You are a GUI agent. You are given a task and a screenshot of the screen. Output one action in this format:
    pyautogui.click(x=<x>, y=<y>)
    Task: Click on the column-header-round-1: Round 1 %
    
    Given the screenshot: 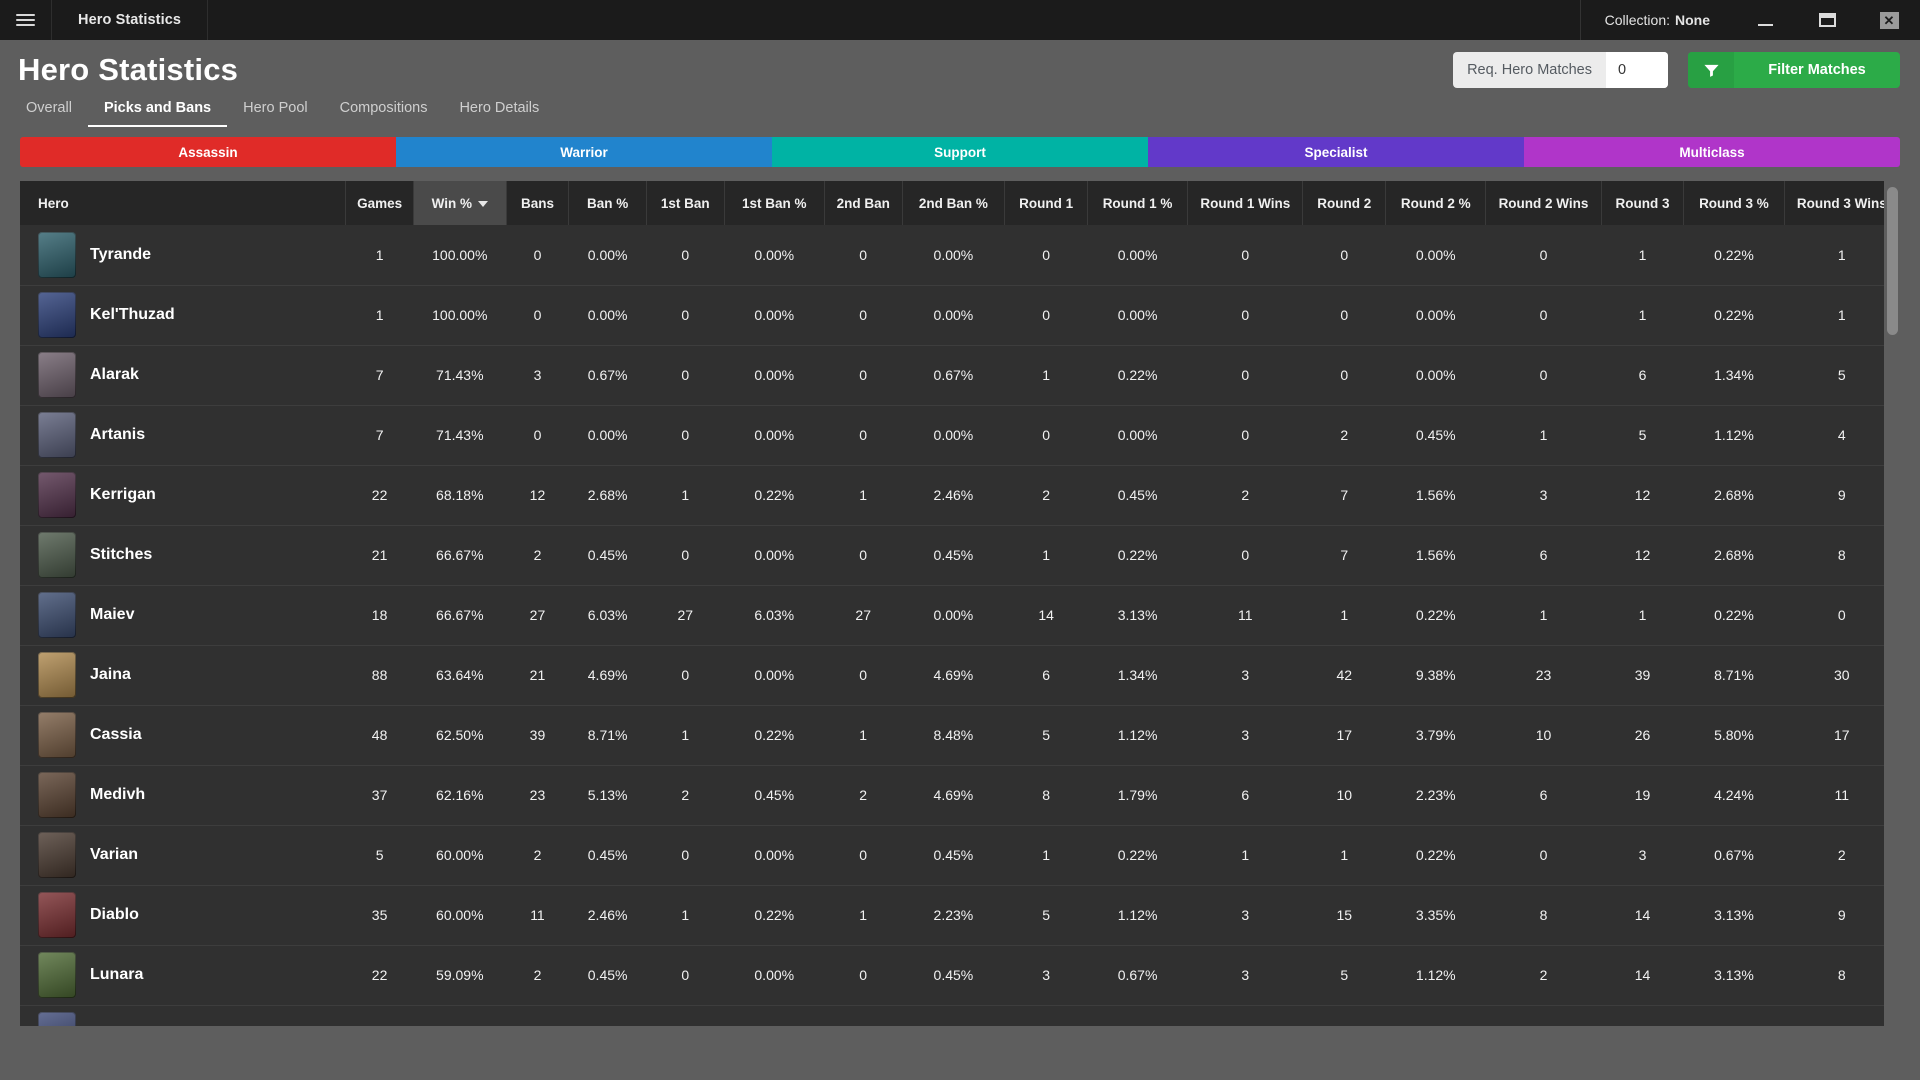 What is the action you would take?
    pyautogui.click(x=1138, y=203)
    